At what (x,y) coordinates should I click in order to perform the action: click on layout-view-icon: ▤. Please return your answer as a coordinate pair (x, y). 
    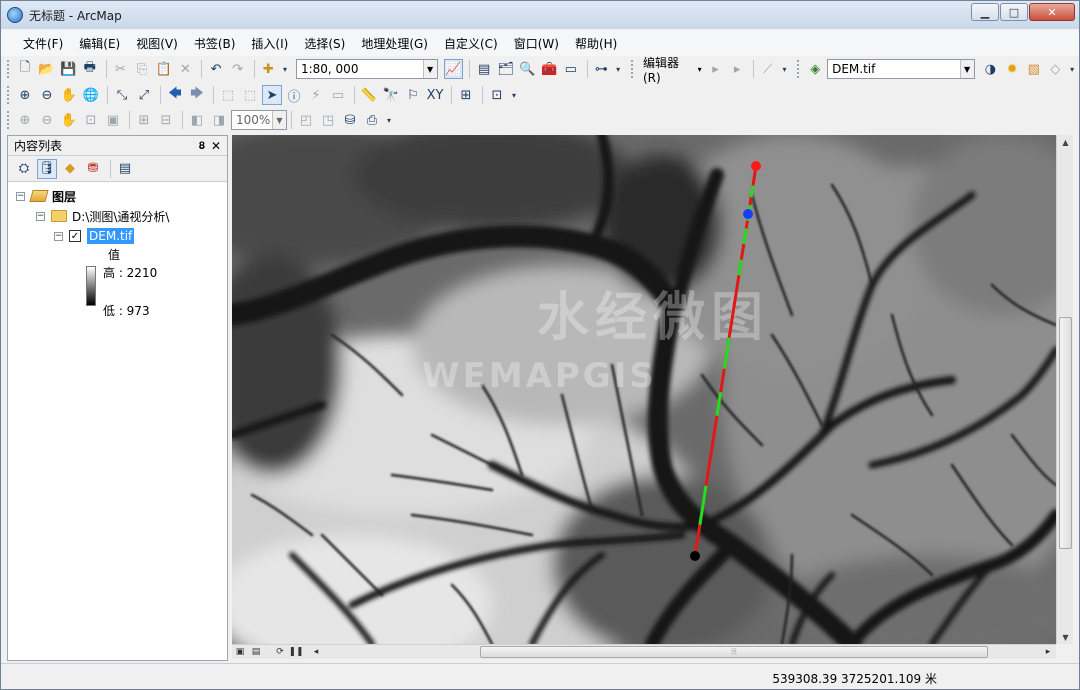
    Looking at the image, I should click on (256, 652).